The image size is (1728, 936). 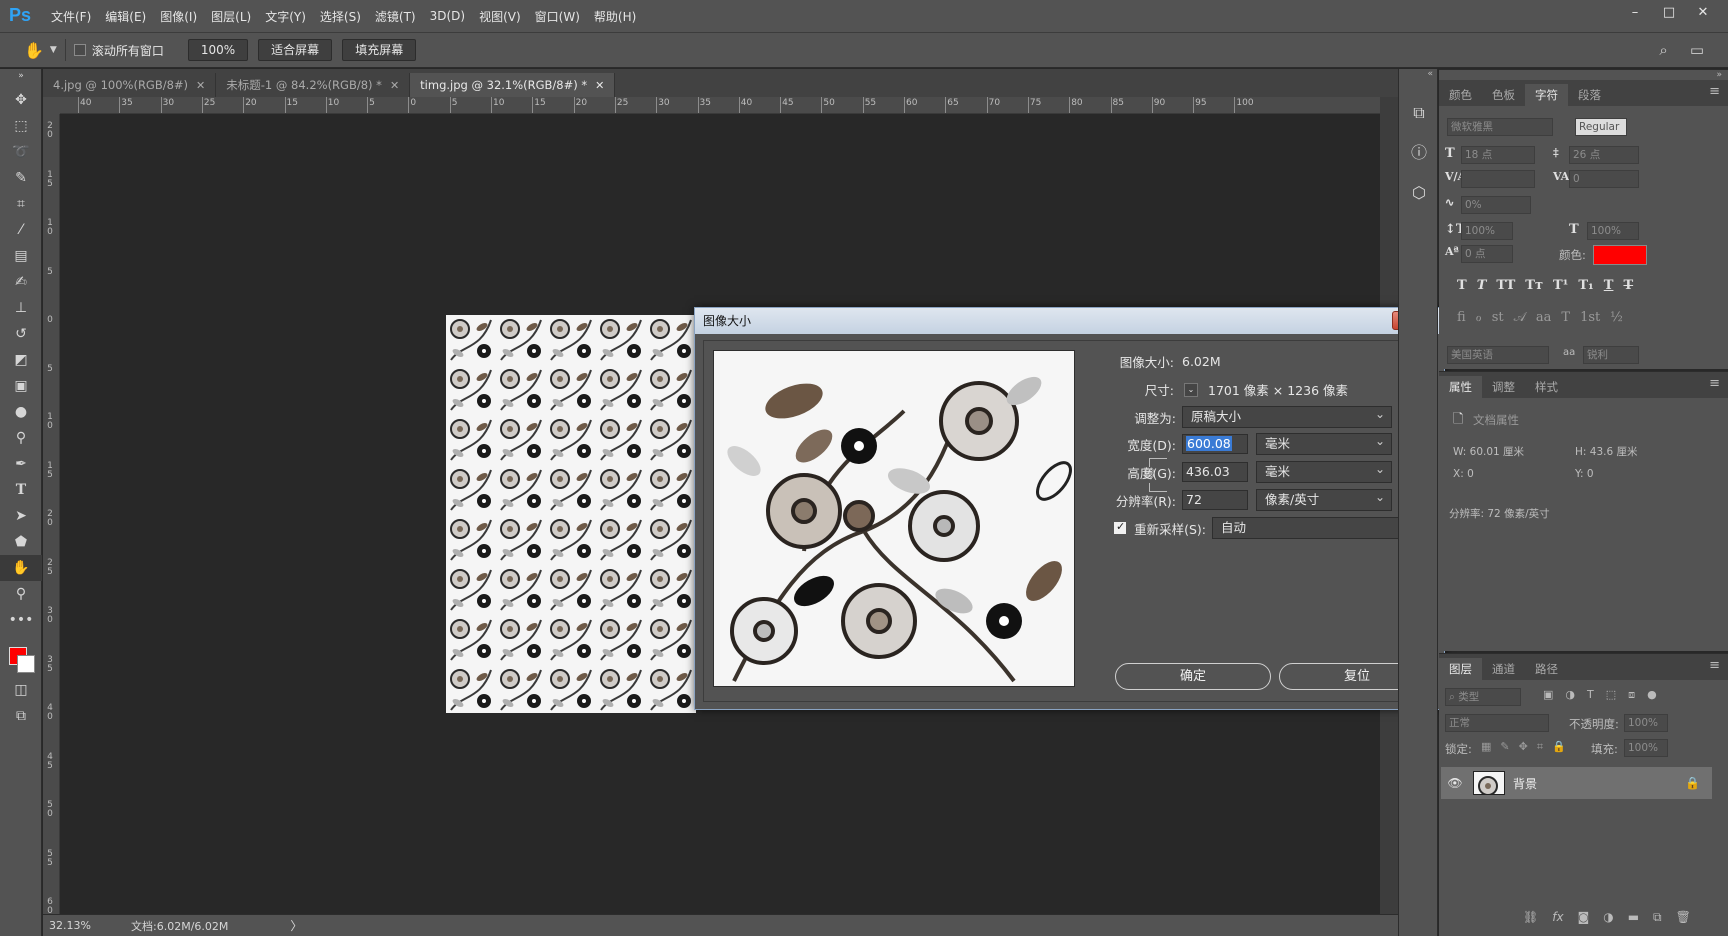 What do you see at coordinates (1683, 917) in the screenshot?
I see `trash-icon: 🗑` at bounding box center [1683, 917].